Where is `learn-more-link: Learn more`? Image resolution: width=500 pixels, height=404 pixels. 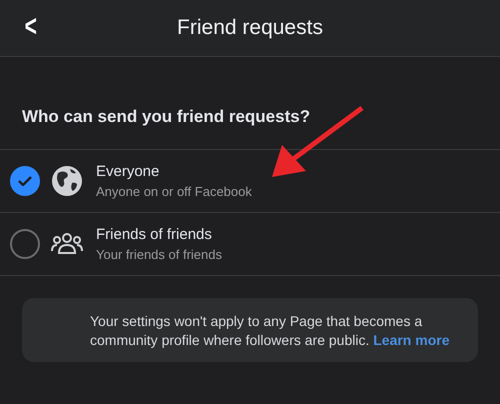 learn-more-link: Learn more is located at coordinates (411, 340).